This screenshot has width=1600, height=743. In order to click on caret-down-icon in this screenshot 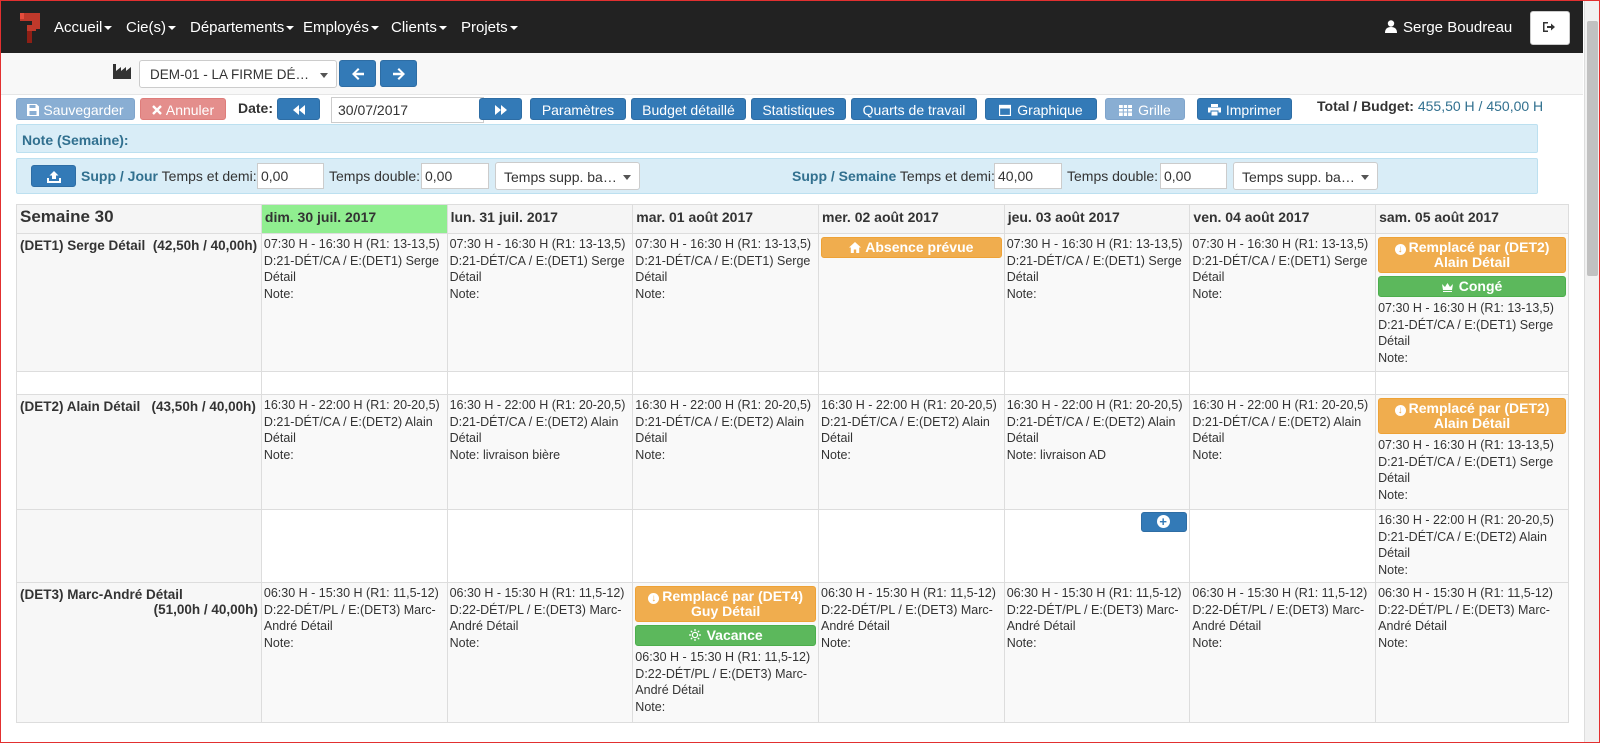, I will do `click(513, 28)`.